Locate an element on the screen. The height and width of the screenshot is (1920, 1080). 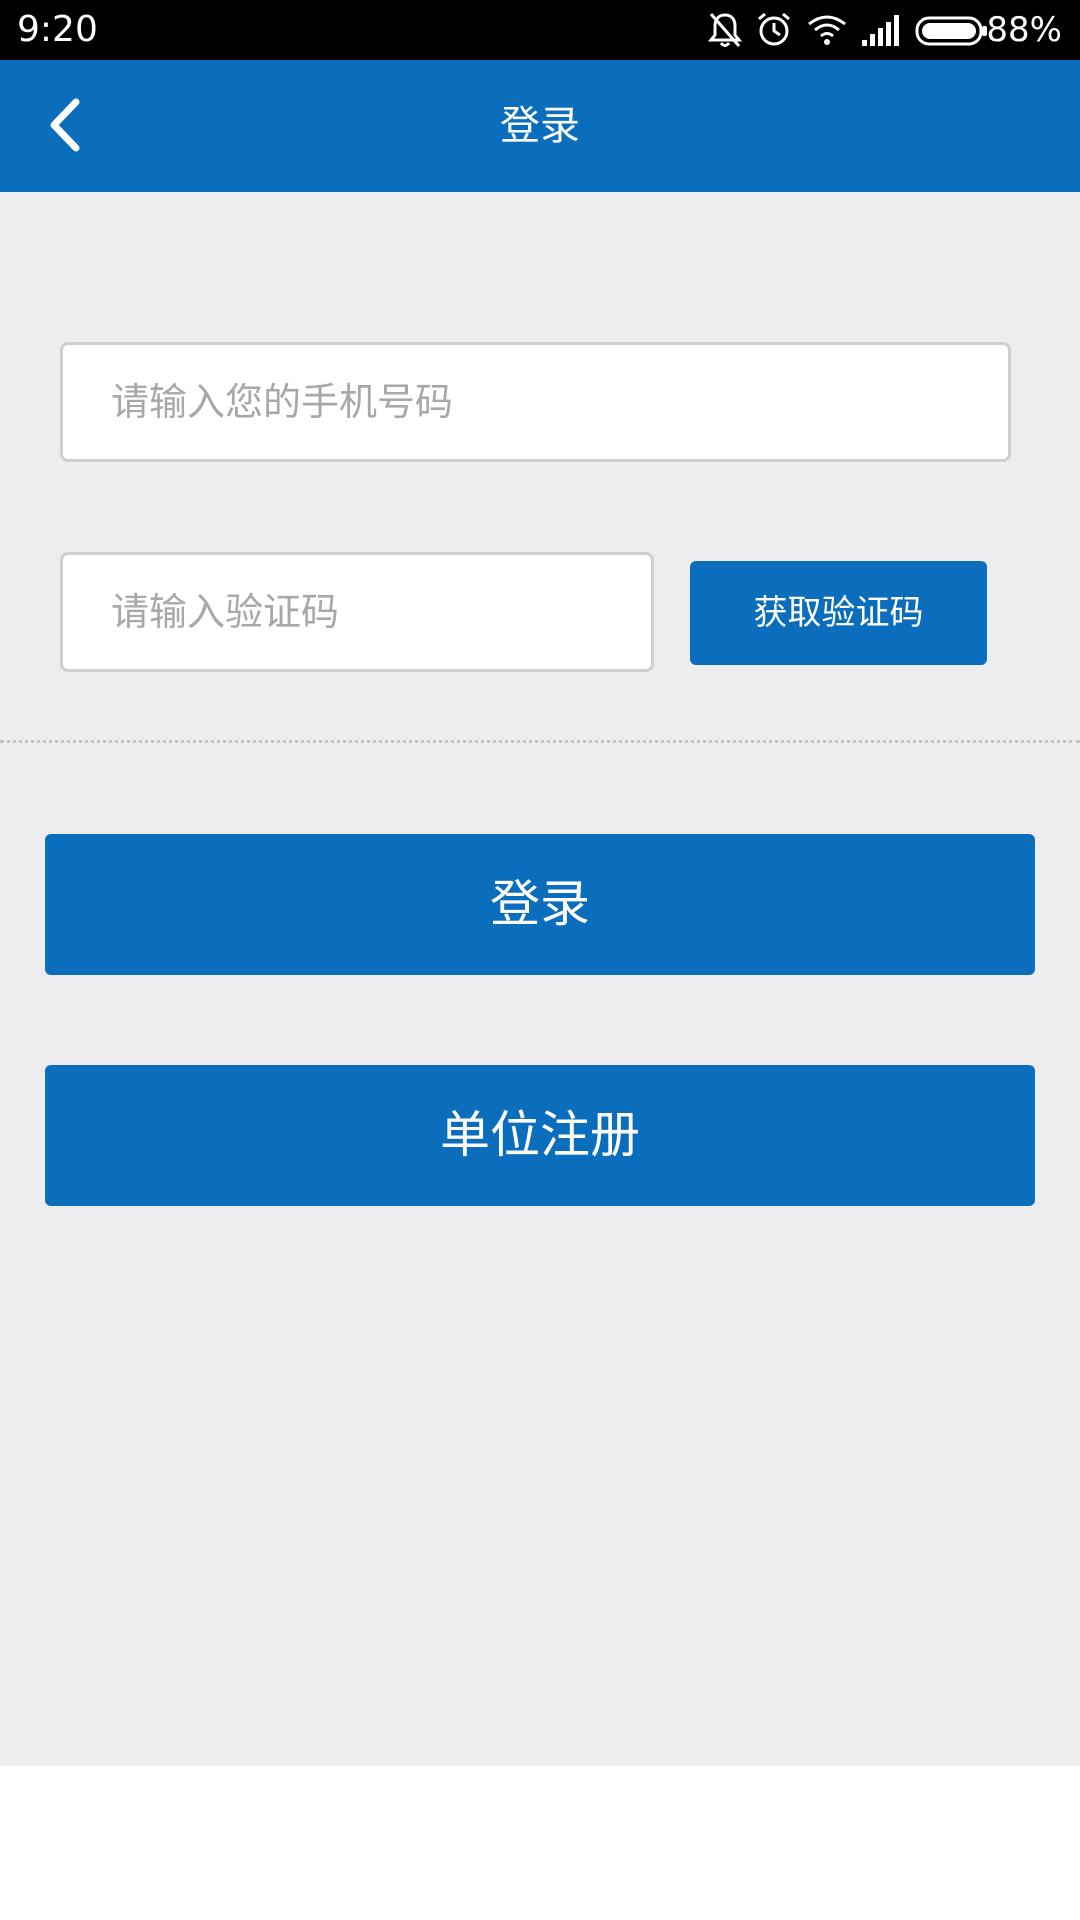
alarm-icon is located at coordinates (774, 29).